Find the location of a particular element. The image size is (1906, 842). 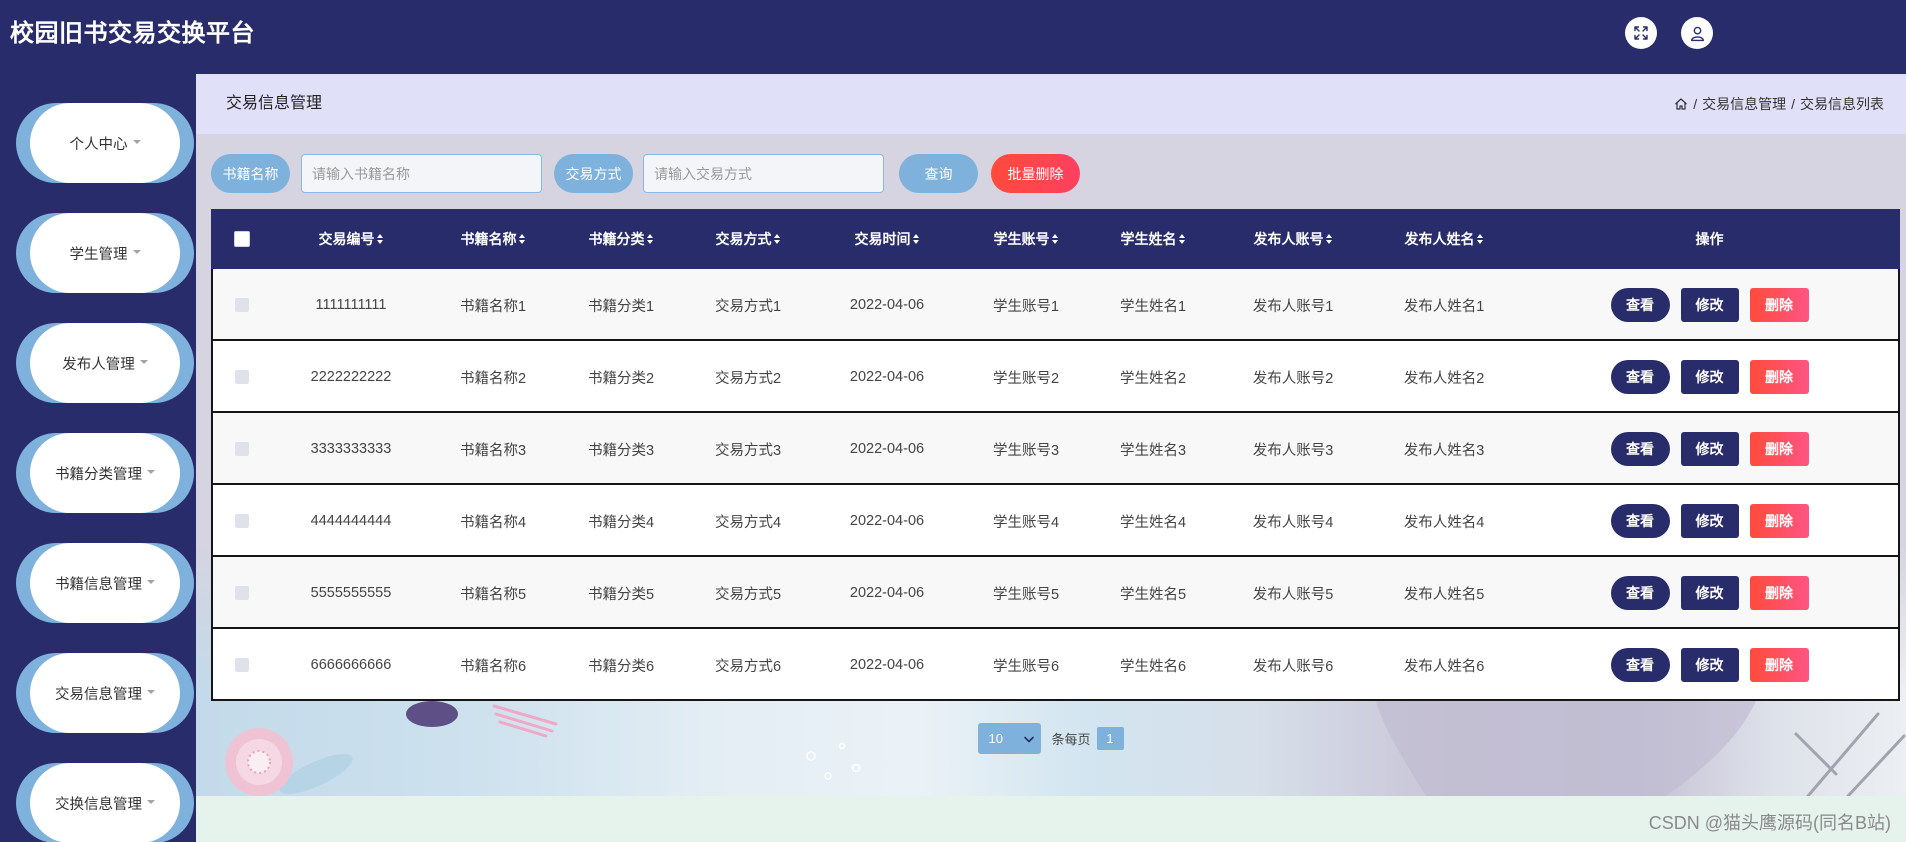

sidebar-item-pill: 发布人管理 is located at coordinates (105, 363).